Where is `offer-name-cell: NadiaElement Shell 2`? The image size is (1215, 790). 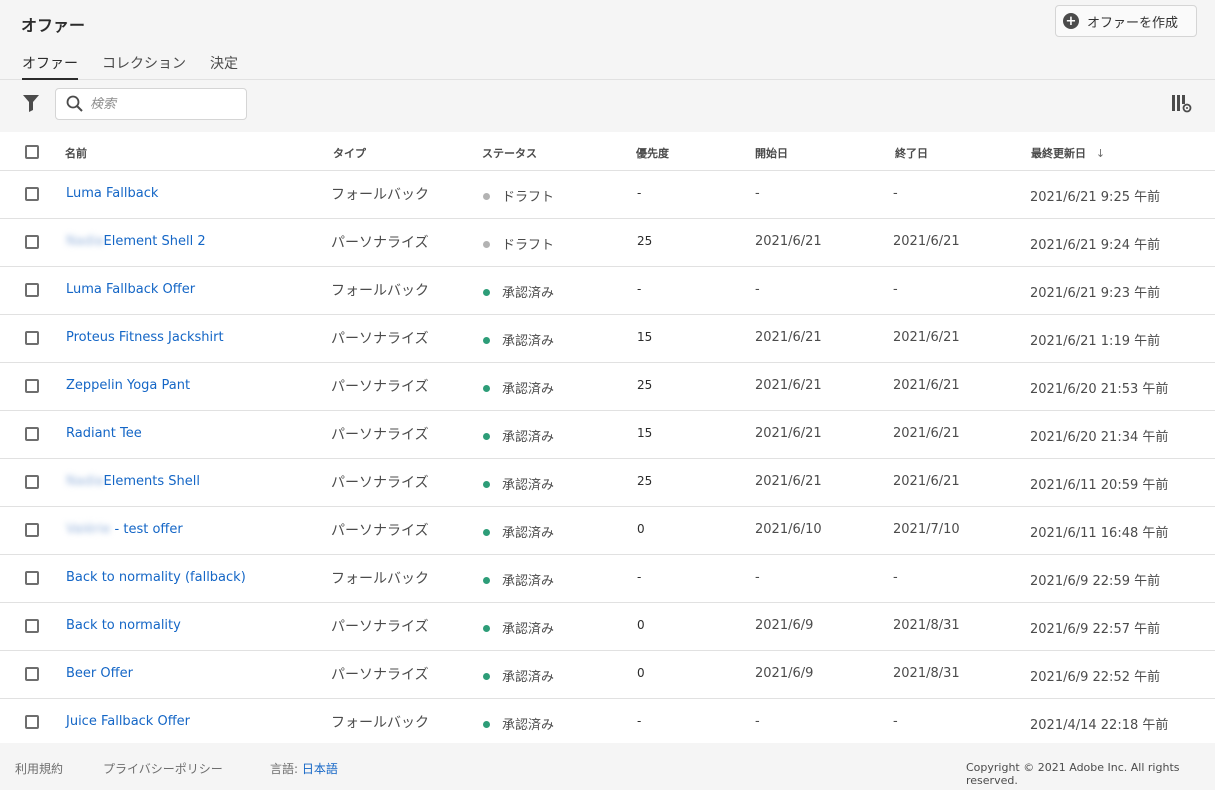 offer-name-cell: NadiaElement Shell 2 is located at coordinates (136, 241).